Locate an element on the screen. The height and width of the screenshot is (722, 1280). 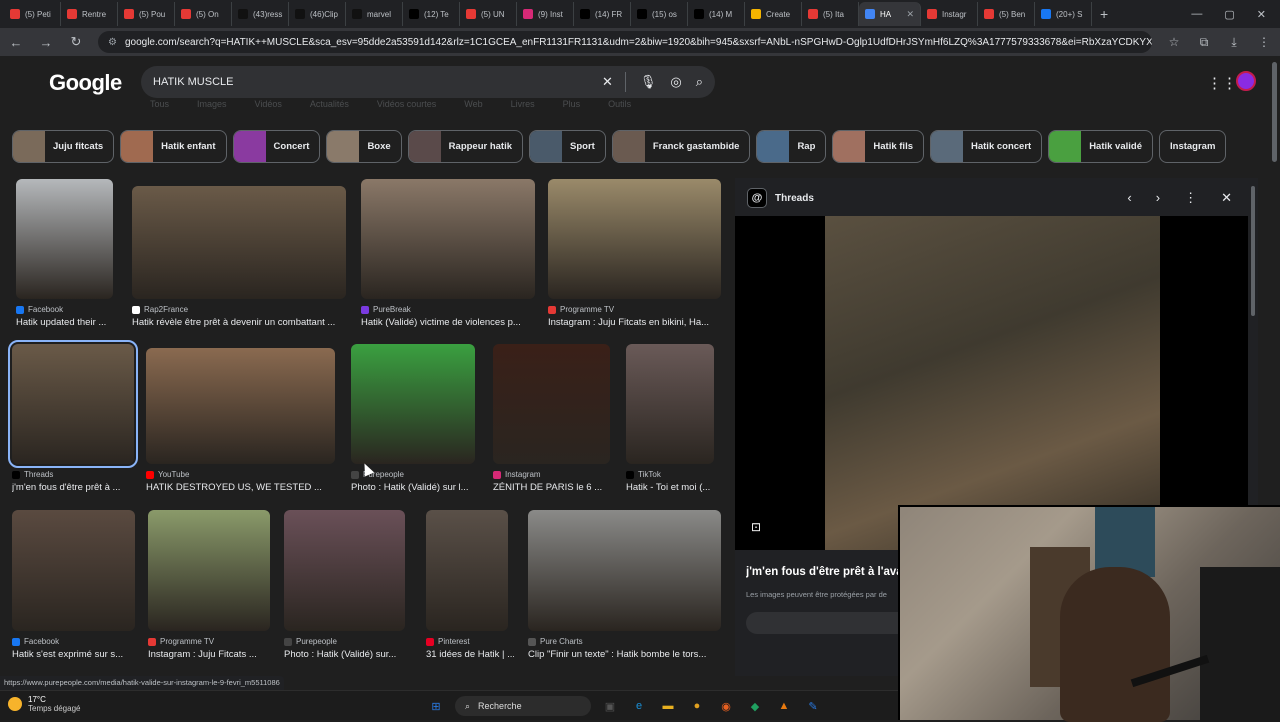
chip-concert: Concert is located at coordinates (276, 146).